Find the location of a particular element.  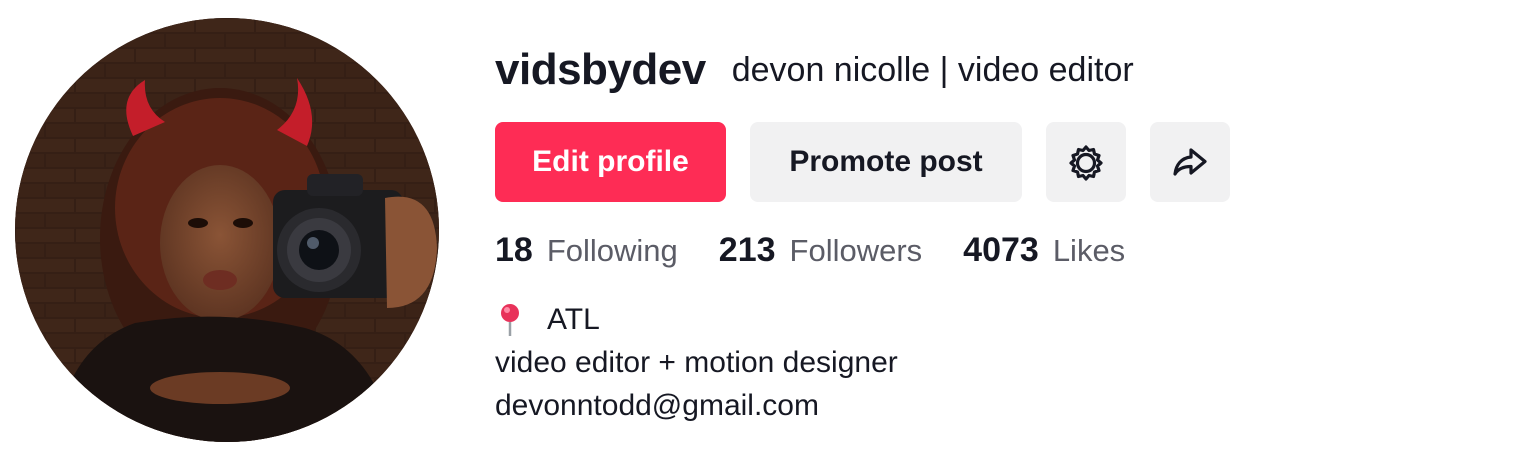

following-count: 18 is located at coordinates (514, 249).